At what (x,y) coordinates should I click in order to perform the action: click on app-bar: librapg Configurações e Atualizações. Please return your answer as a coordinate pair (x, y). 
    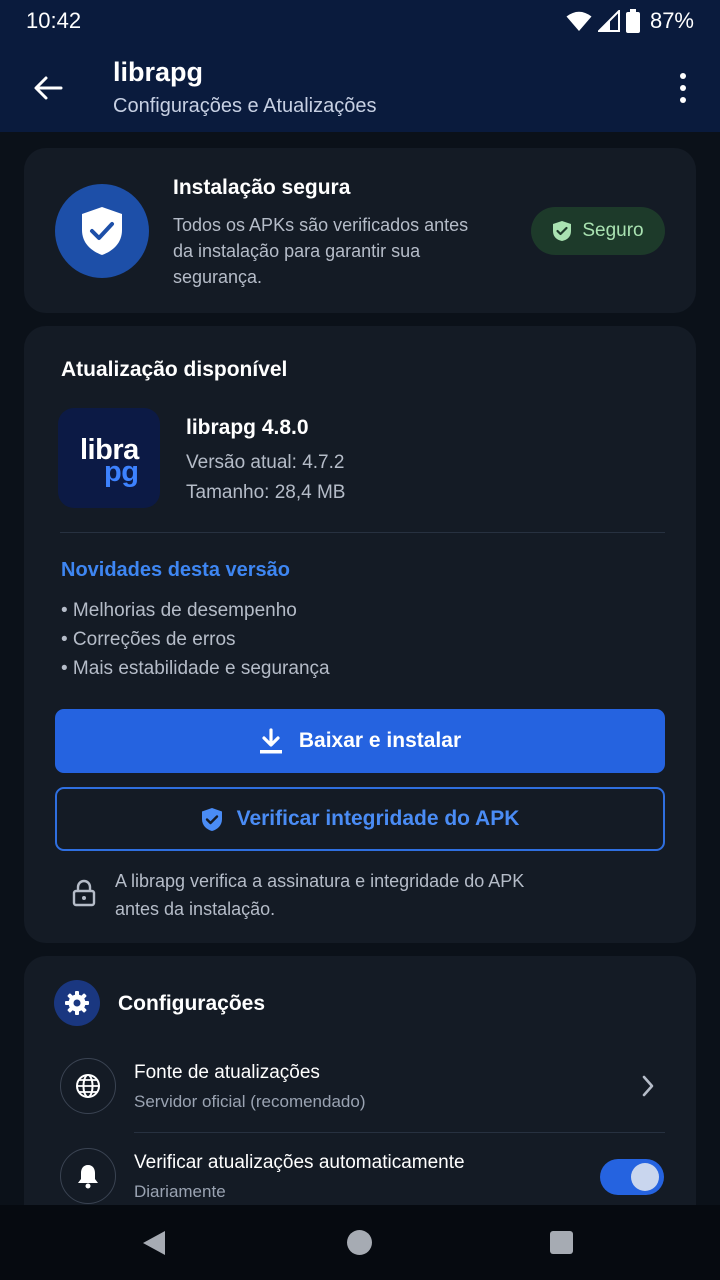
    Looking at the image, I should click on (360, 87).